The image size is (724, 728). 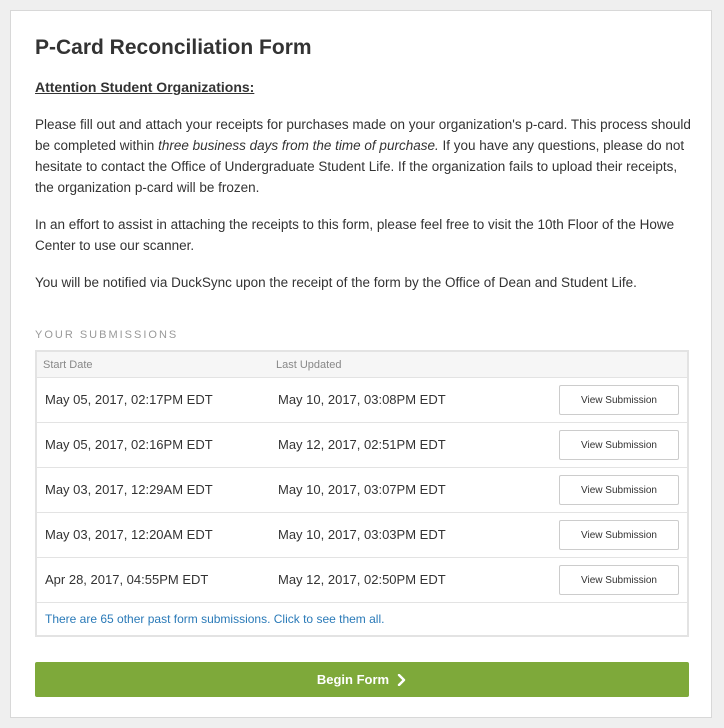 What do you see at coordinates (309, 365) in the screenshot?
I see `column-last-updated: Last Updated` at bounding box center [309, 365].